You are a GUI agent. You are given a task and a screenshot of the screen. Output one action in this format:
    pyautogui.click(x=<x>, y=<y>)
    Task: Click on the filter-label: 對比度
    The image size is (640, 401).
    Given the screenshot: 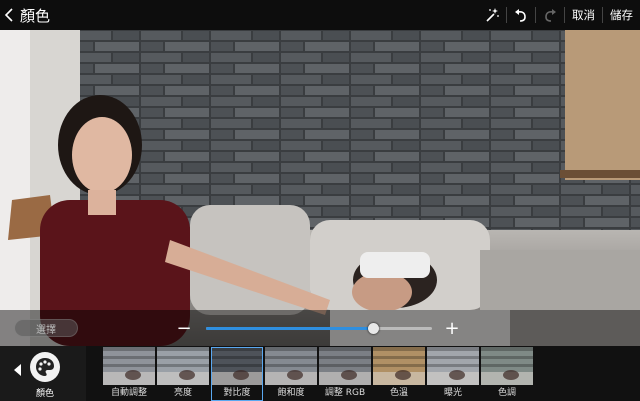 What is the action you would take?
    pyautogui.click(x=237, y=393)
    